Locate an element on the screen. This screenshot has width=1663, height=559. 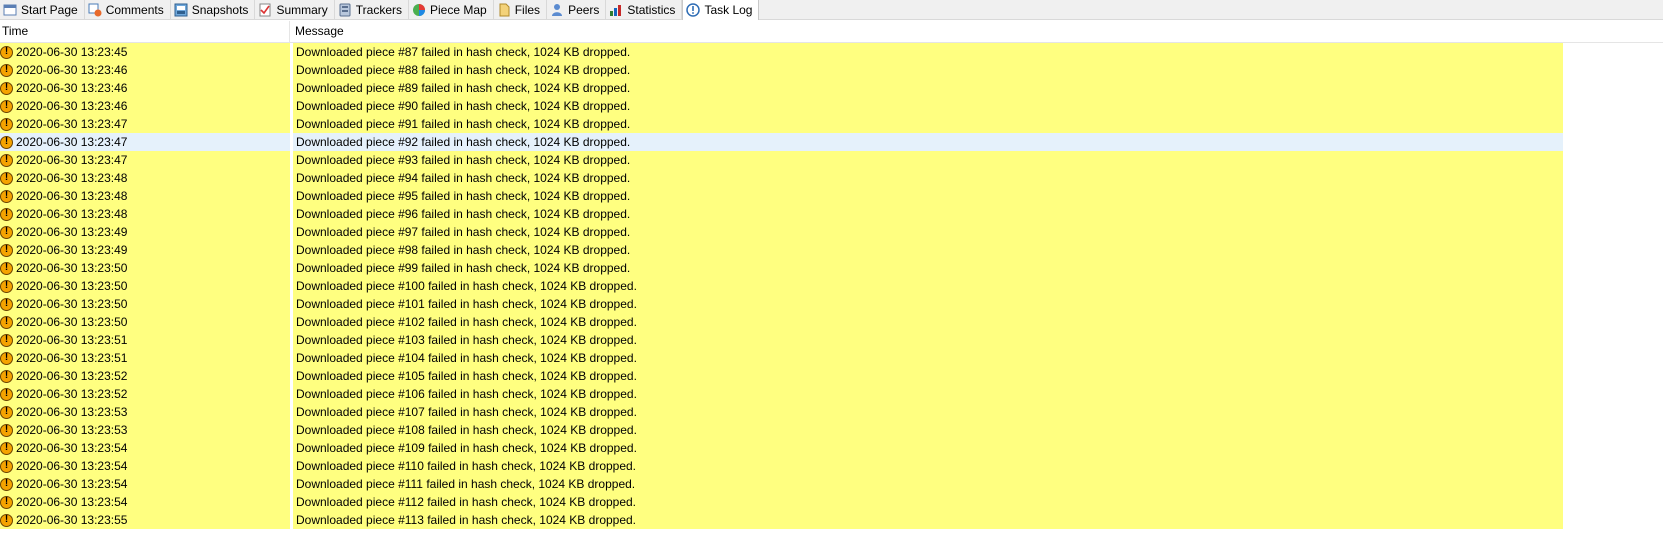
tab-label: Start Page is located at coordinates (49, 9).